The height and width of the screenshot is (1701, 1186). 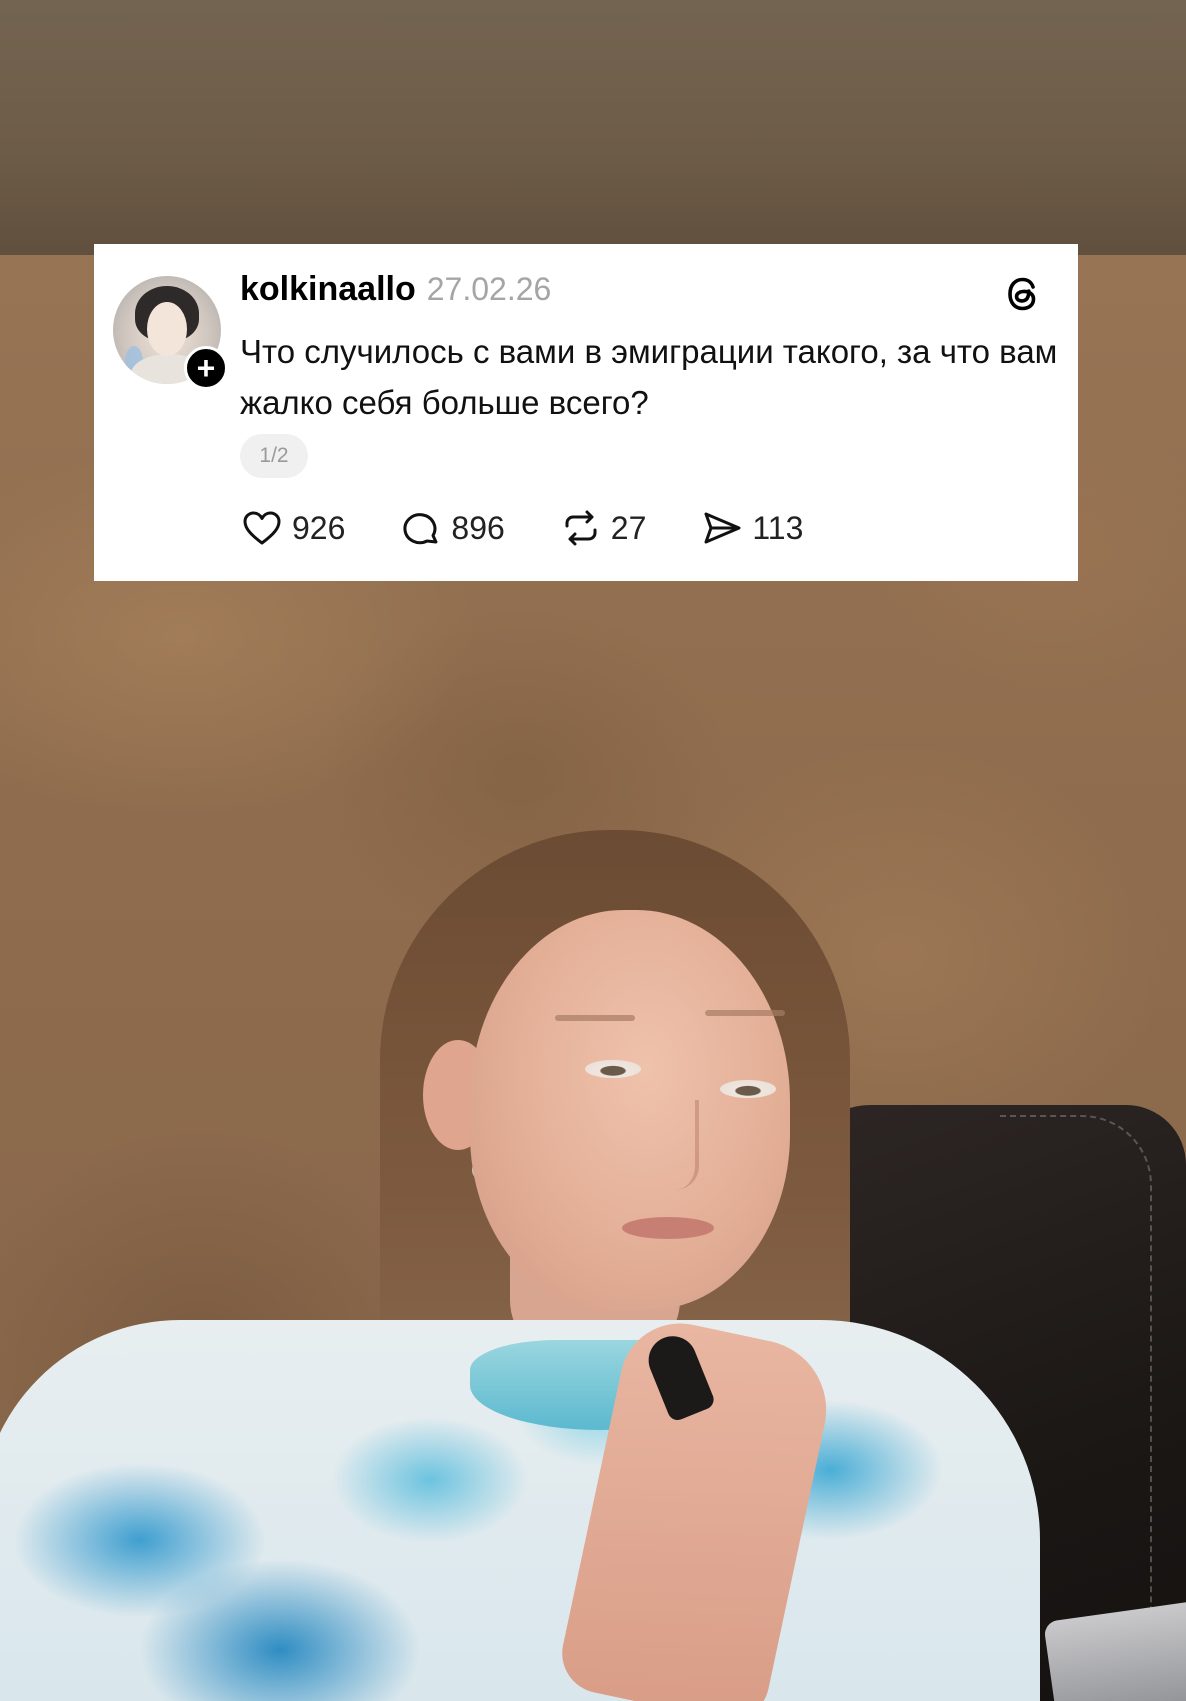 What do you see at coordinates (628, 527) in the screenshot?
I see `repost-count: 27` at bounding box center [628, 527].